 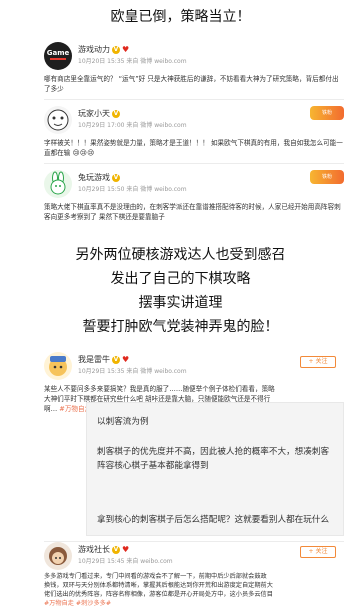 I want to click on post-body-line: 换钱，双环与天分别体系都特清晰，掌握其后根能达到你开荒和出游度定自定期前大, so click(x=158, y=585).